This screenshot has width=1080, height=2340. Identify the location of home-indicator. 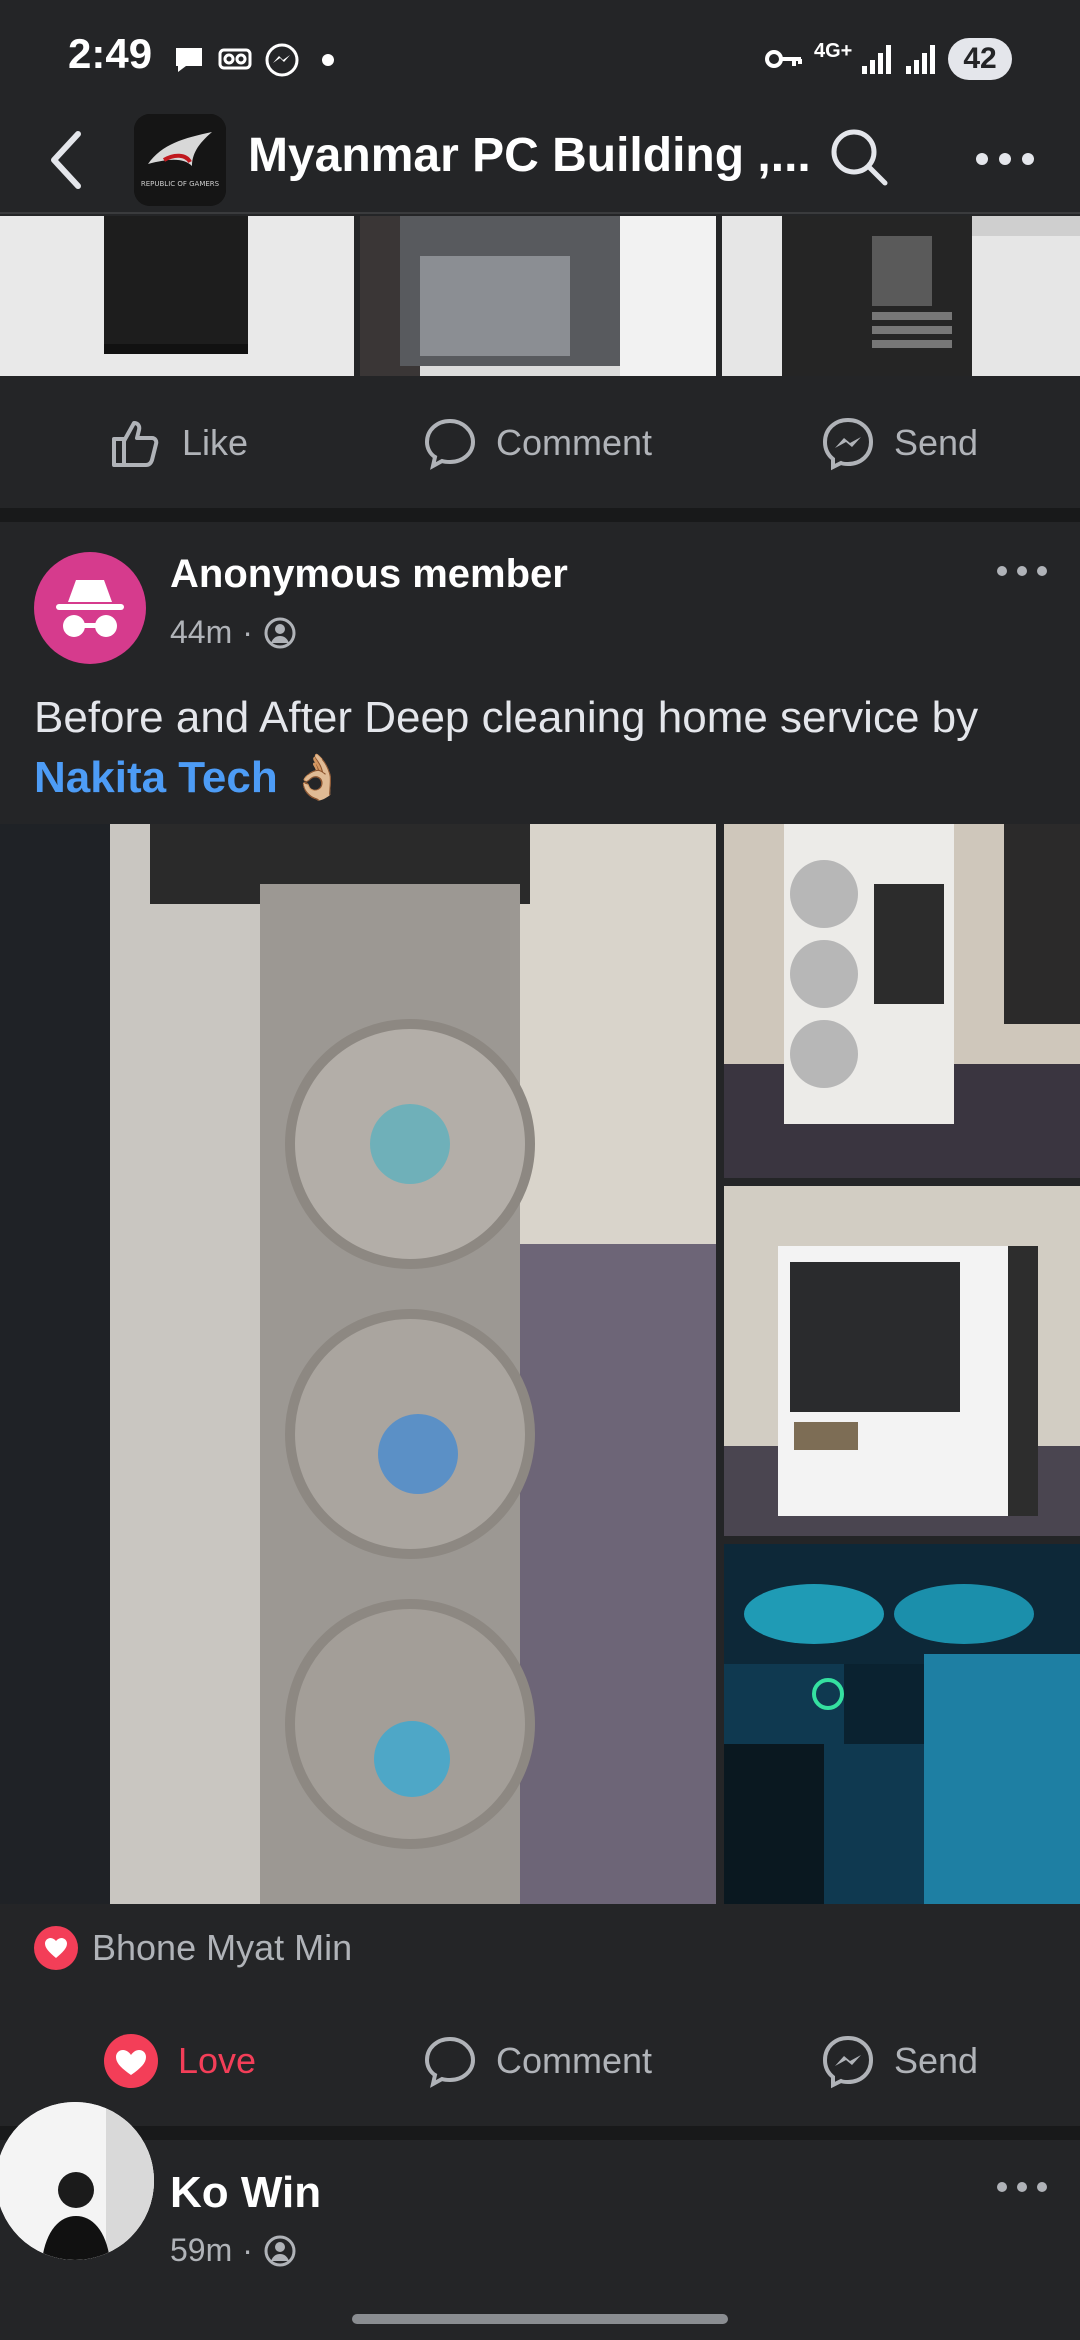
(540, 2319).